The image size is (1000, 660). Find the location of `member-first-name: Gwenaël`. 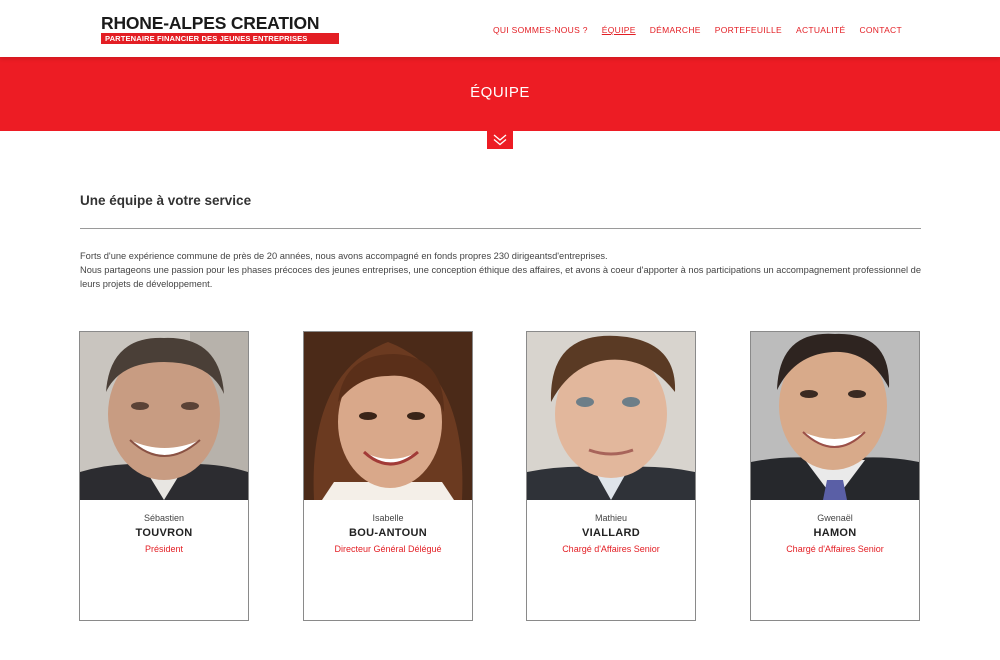

member-first-name: Gwenaël is located at coordinates (835, 518).